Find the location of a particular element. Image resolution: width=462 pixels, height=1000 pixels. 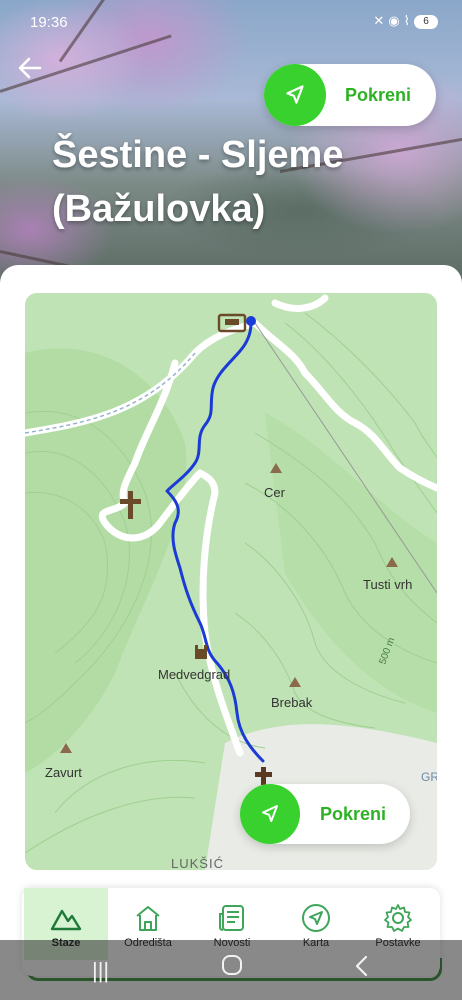

label-luksic: LUKŠIĆ is located at coordinates (197, 863).